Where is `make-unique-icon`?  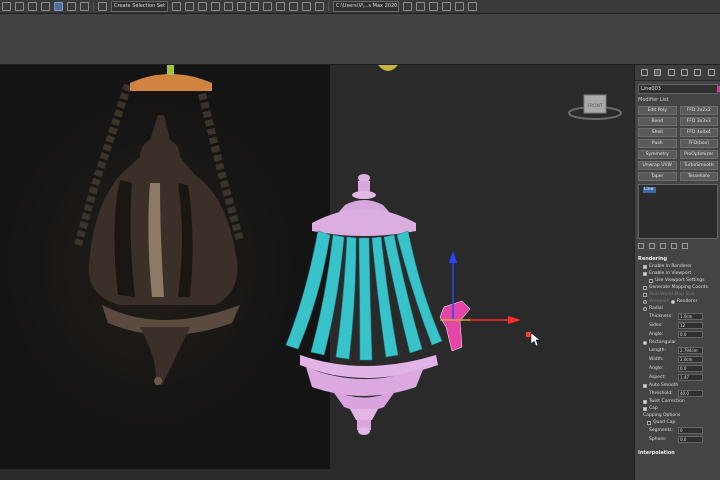
make-unique-icon is located at coordinates (663, 246).